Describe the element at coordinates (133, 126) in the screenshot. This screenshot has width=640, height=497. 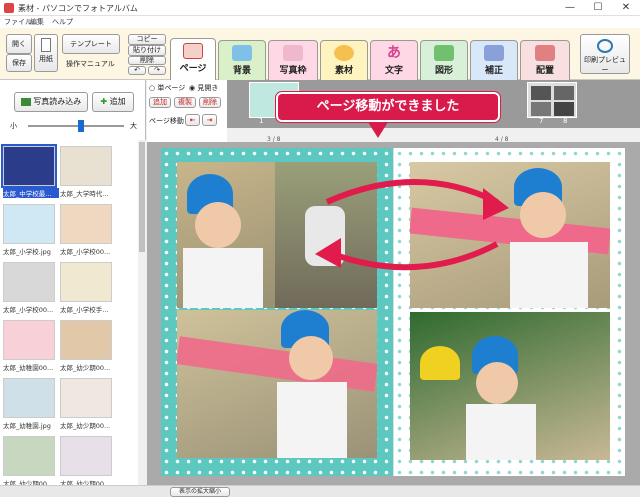
I see `size-large-label: 大` at that location.